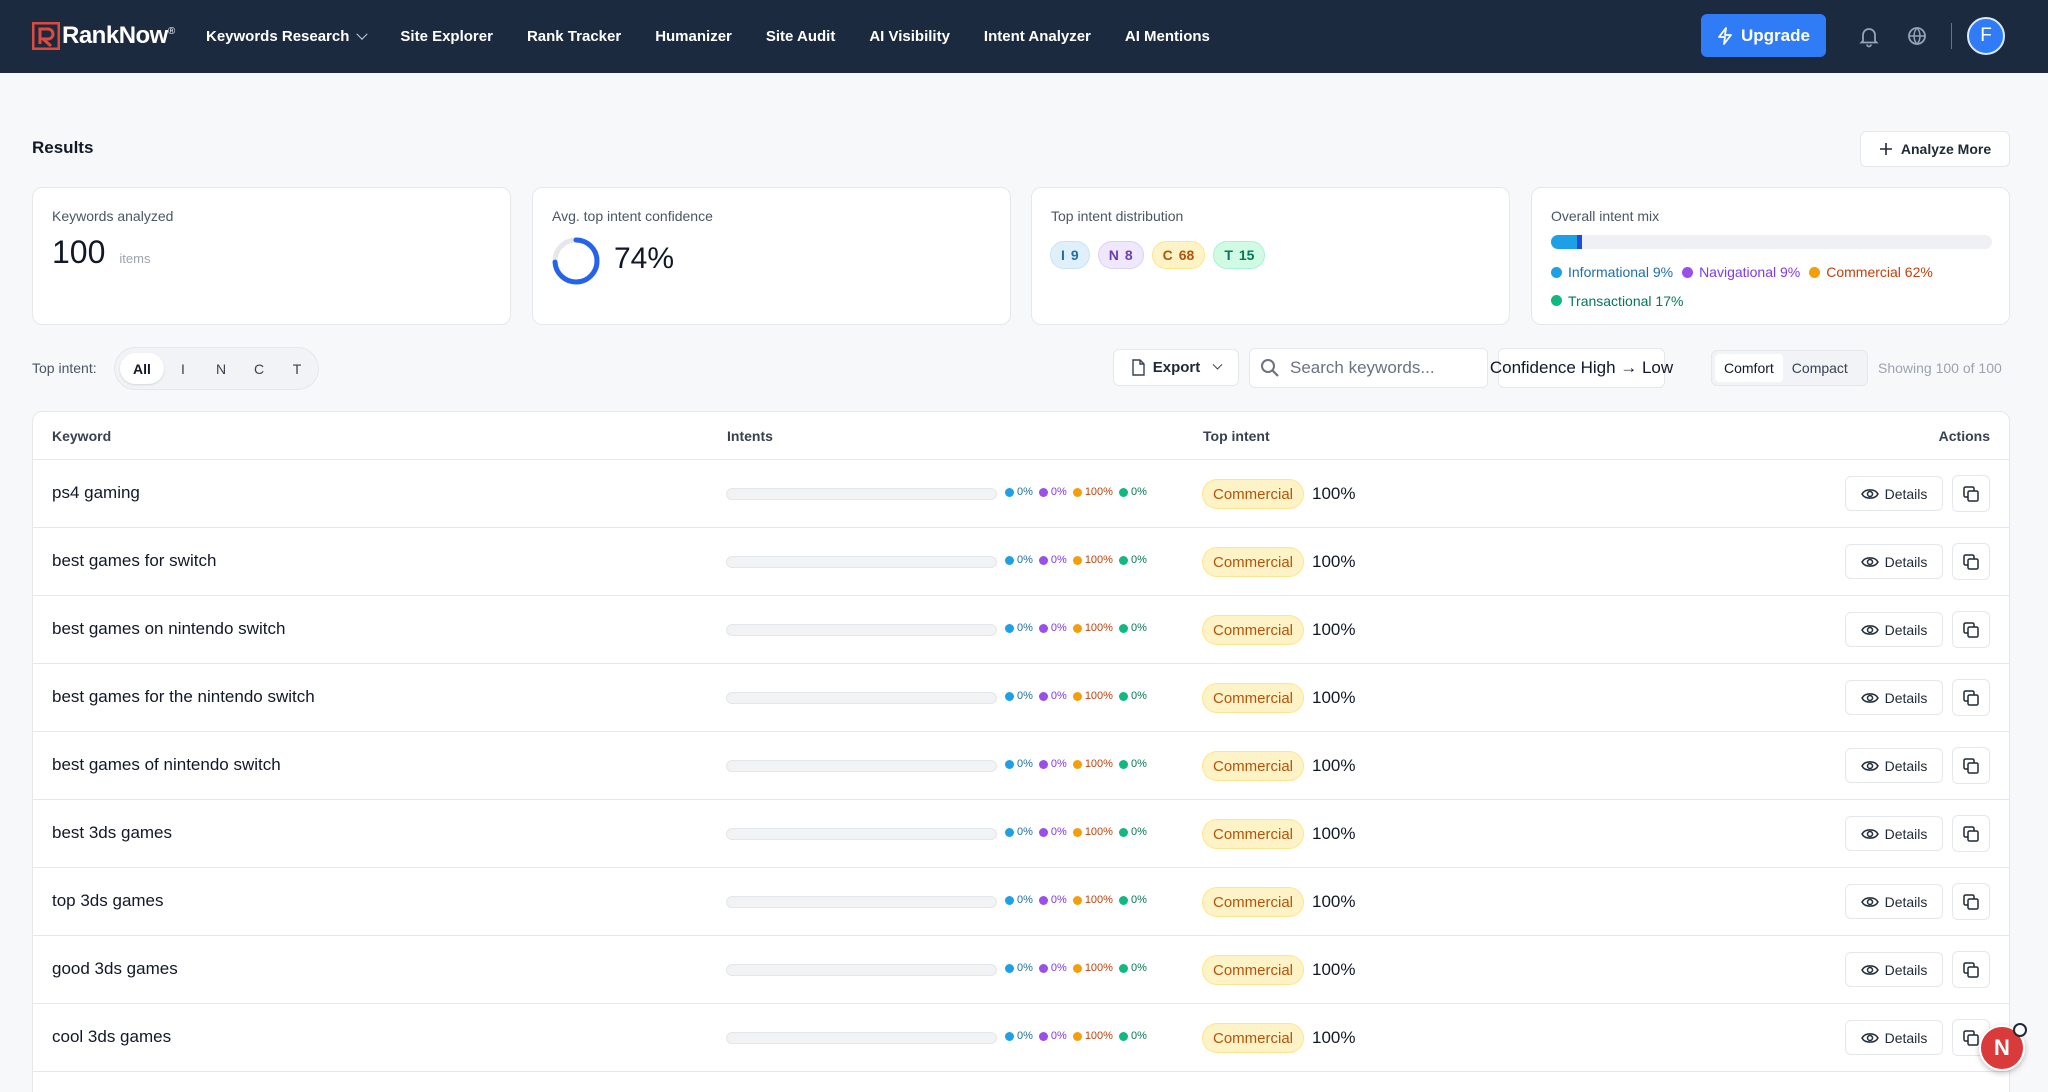 Image resolution: width=2048 pixels, height=1092 pixels. What do you see at coordinates (1579, 242) in the screenshot?
I see `intent-mix-segment` at bounding box center [1579, 242].